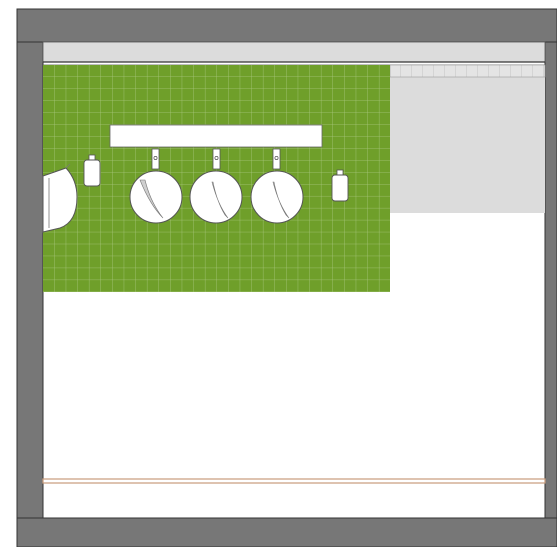 The width and height of the screenshot is (557, 547). Describe the element at coordinates (216, 136) in the screenshot. I see `mirror` at that location.